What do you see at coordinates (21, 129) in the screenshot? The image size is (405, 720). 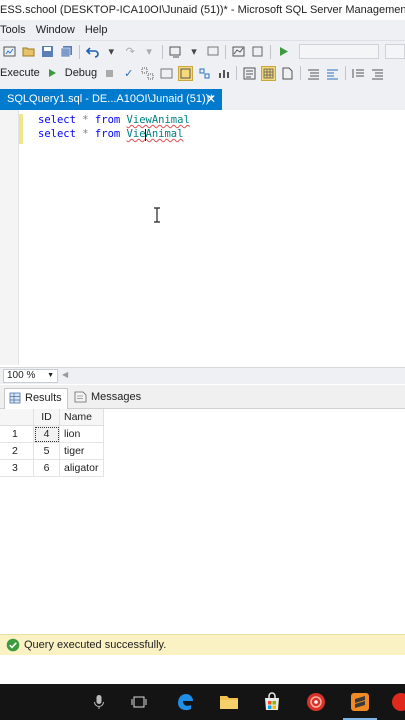 I see `changed-lines-marker` at bounding box center [21, 129].